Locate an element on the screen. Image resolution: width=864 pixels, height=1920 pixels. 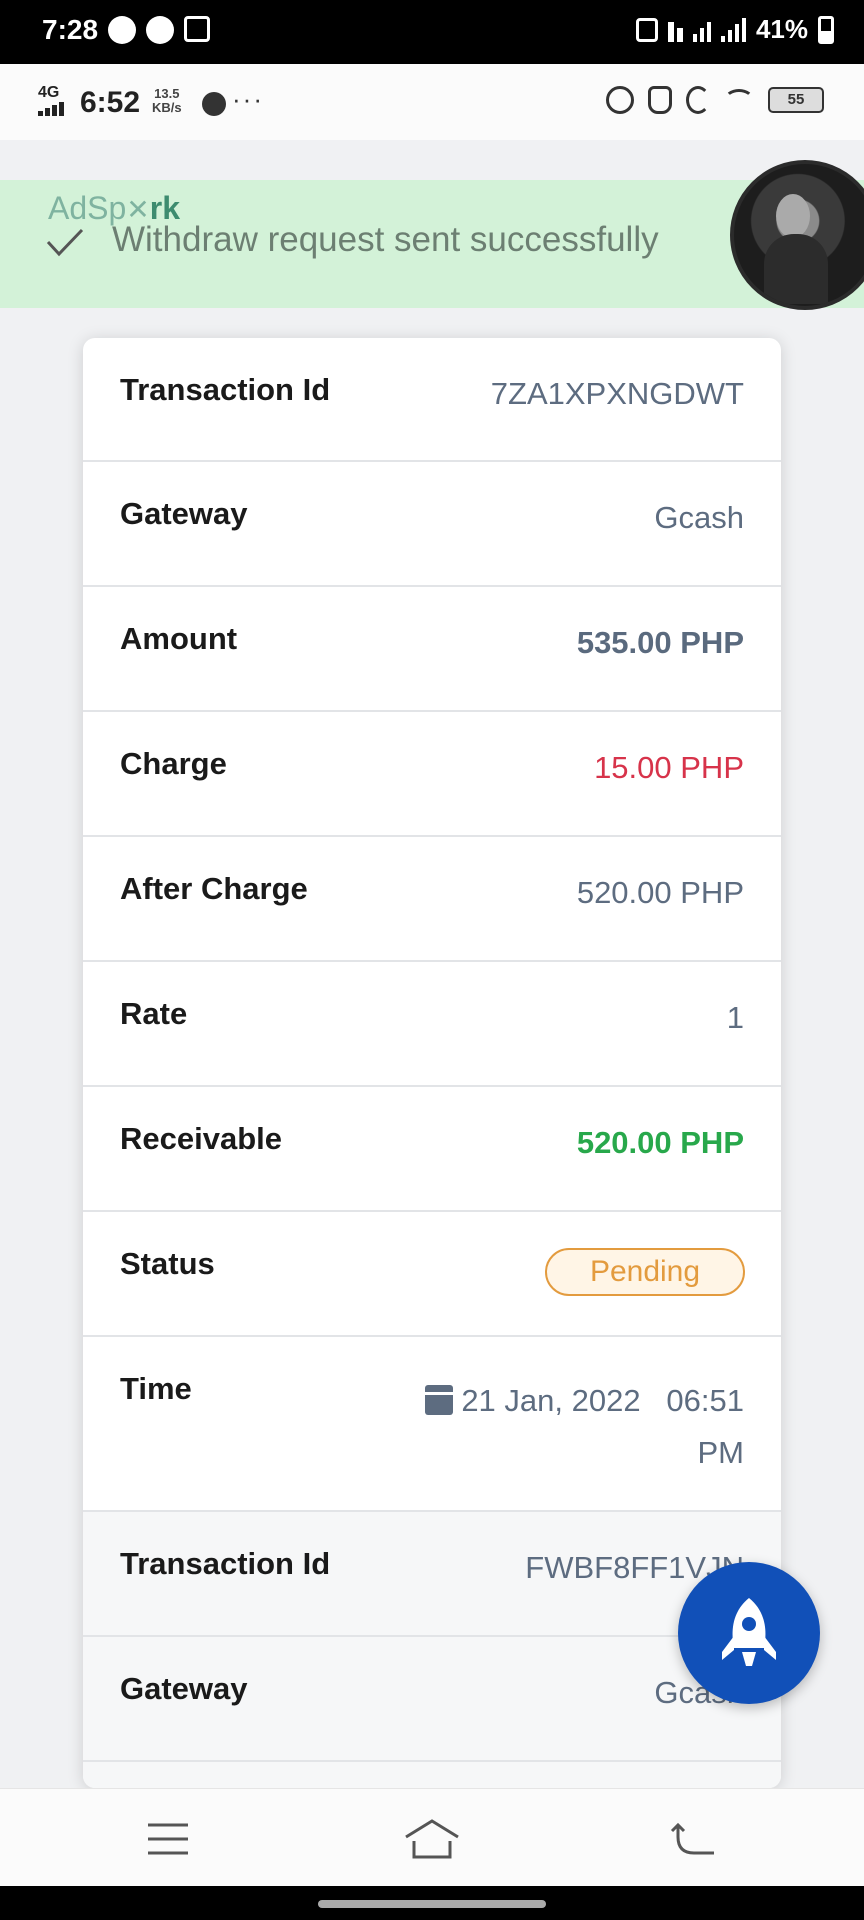
more-notifications: ··· is located at coordinates (248, 99).